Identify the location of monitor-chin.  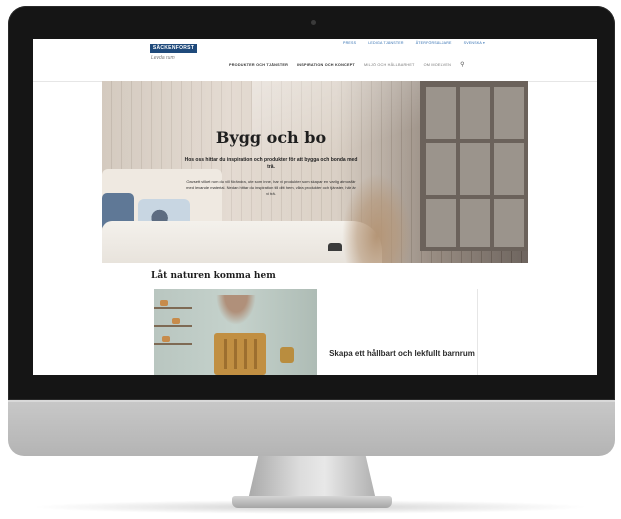
(311, 428).